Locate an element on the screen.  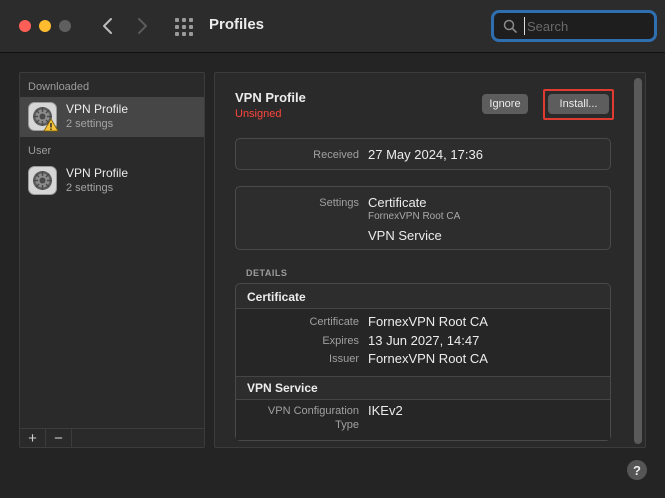
vpn-service-details-group: VPN Configuration Type IKEv2 is located at coordinates (423, 420).